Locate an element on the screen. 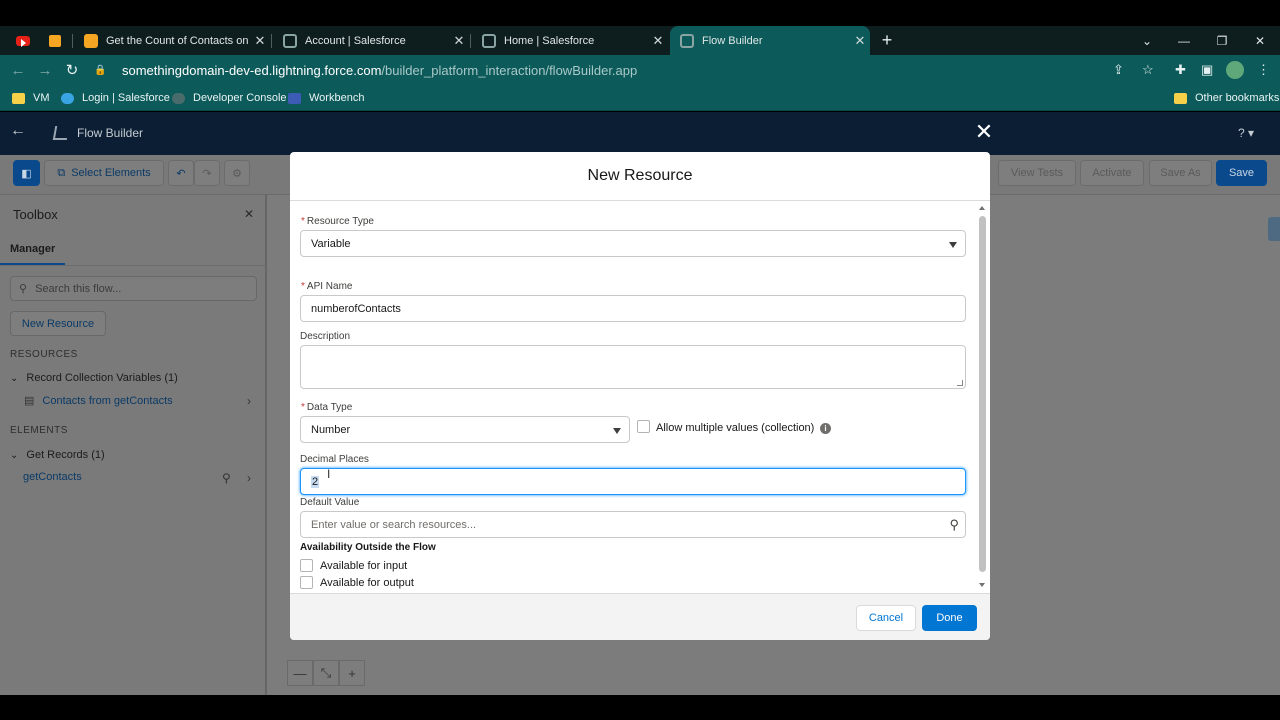  resource-type-select: Variable is located at coordinates (633, 243).